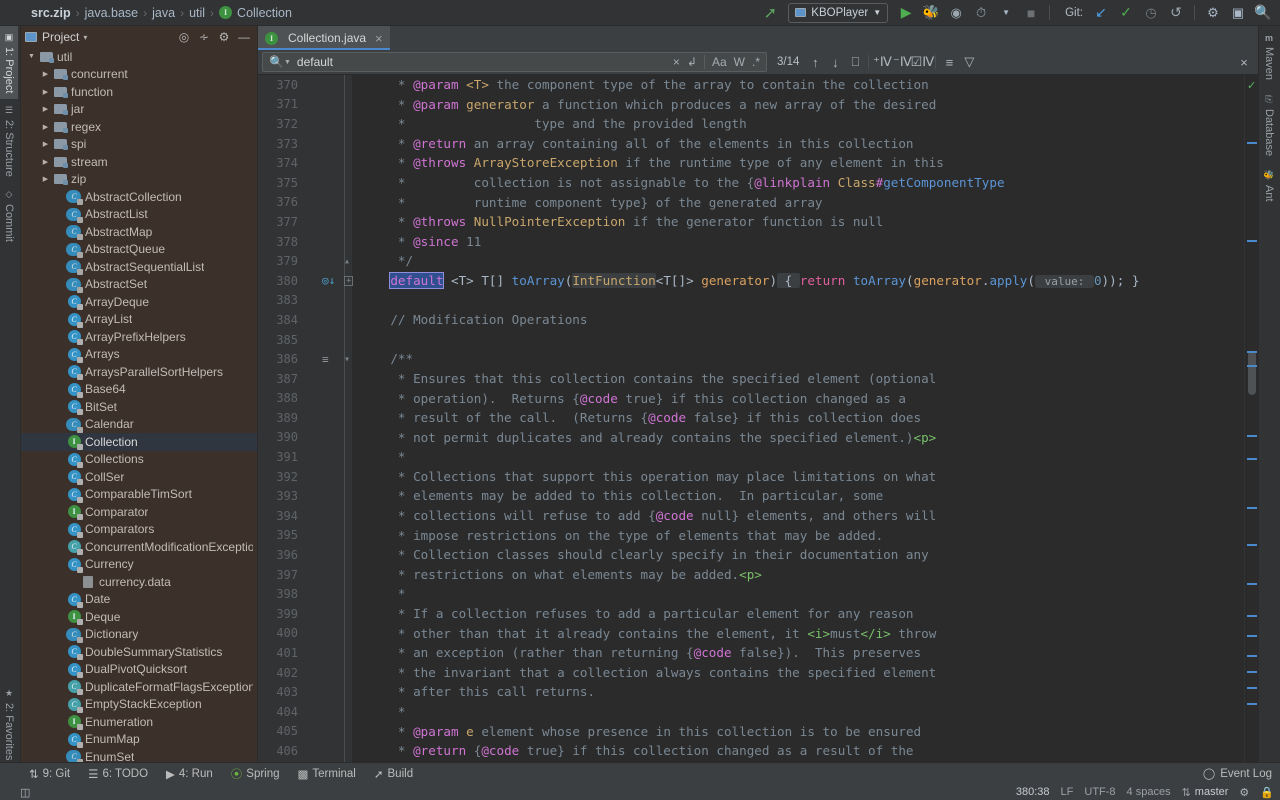 The height and width of the screenshot is (800, 1280). What do you see at coordinates (1126, 13) in the screenshot?
I see `commit-icon: ✓` at bounding box center [1126, 13].